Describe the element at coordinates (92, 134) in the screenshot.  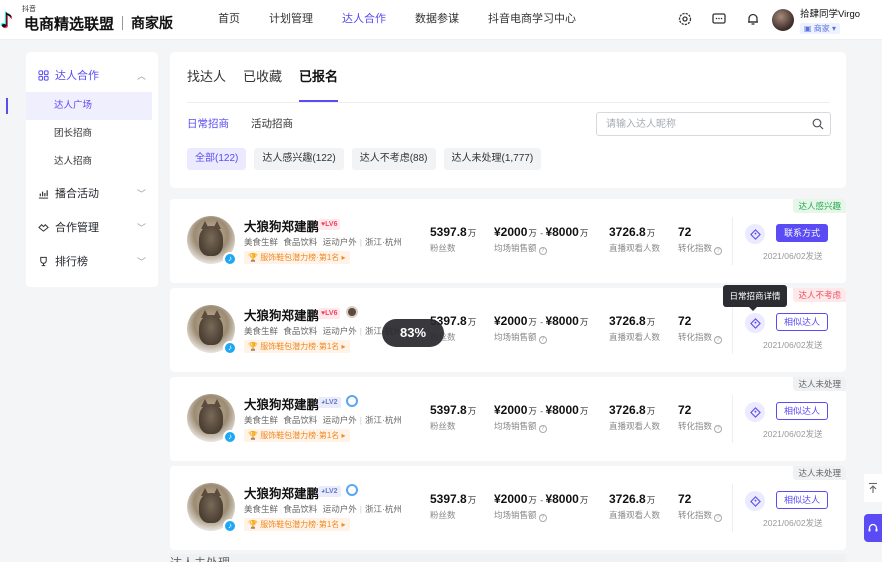
I see `sidebar-item-team-recruit: 团长招商` at that location.